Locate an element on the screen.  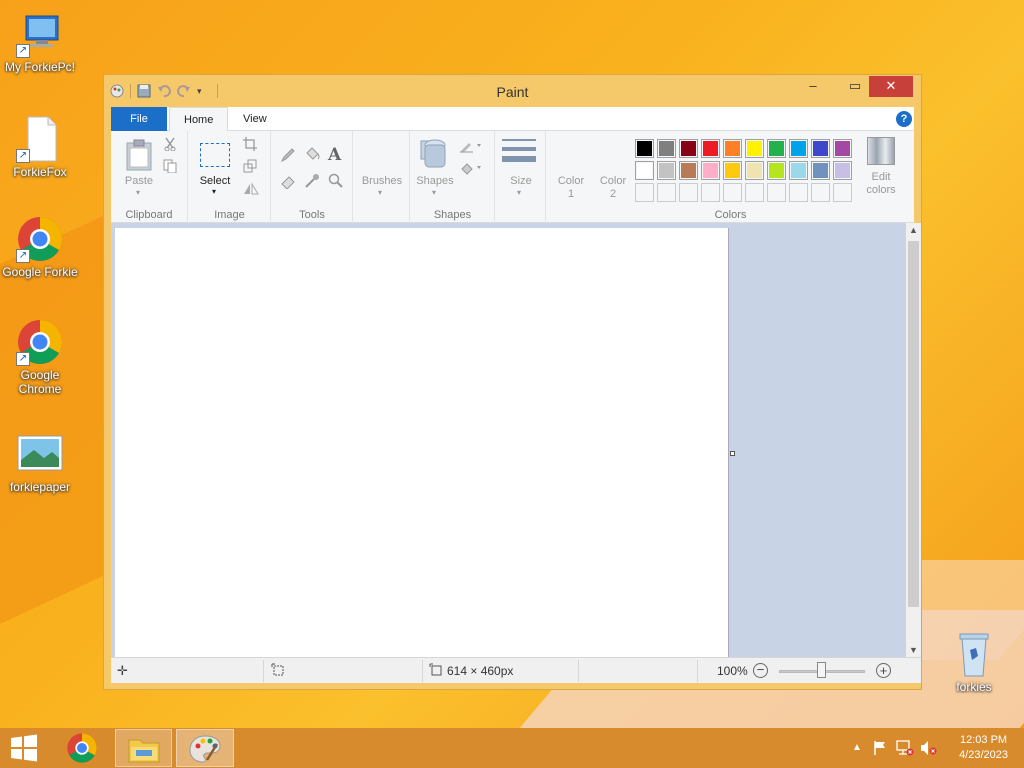
desktop-icon-my-pc: ↗ My ForkiePc! is located at coordinates (40, 42).